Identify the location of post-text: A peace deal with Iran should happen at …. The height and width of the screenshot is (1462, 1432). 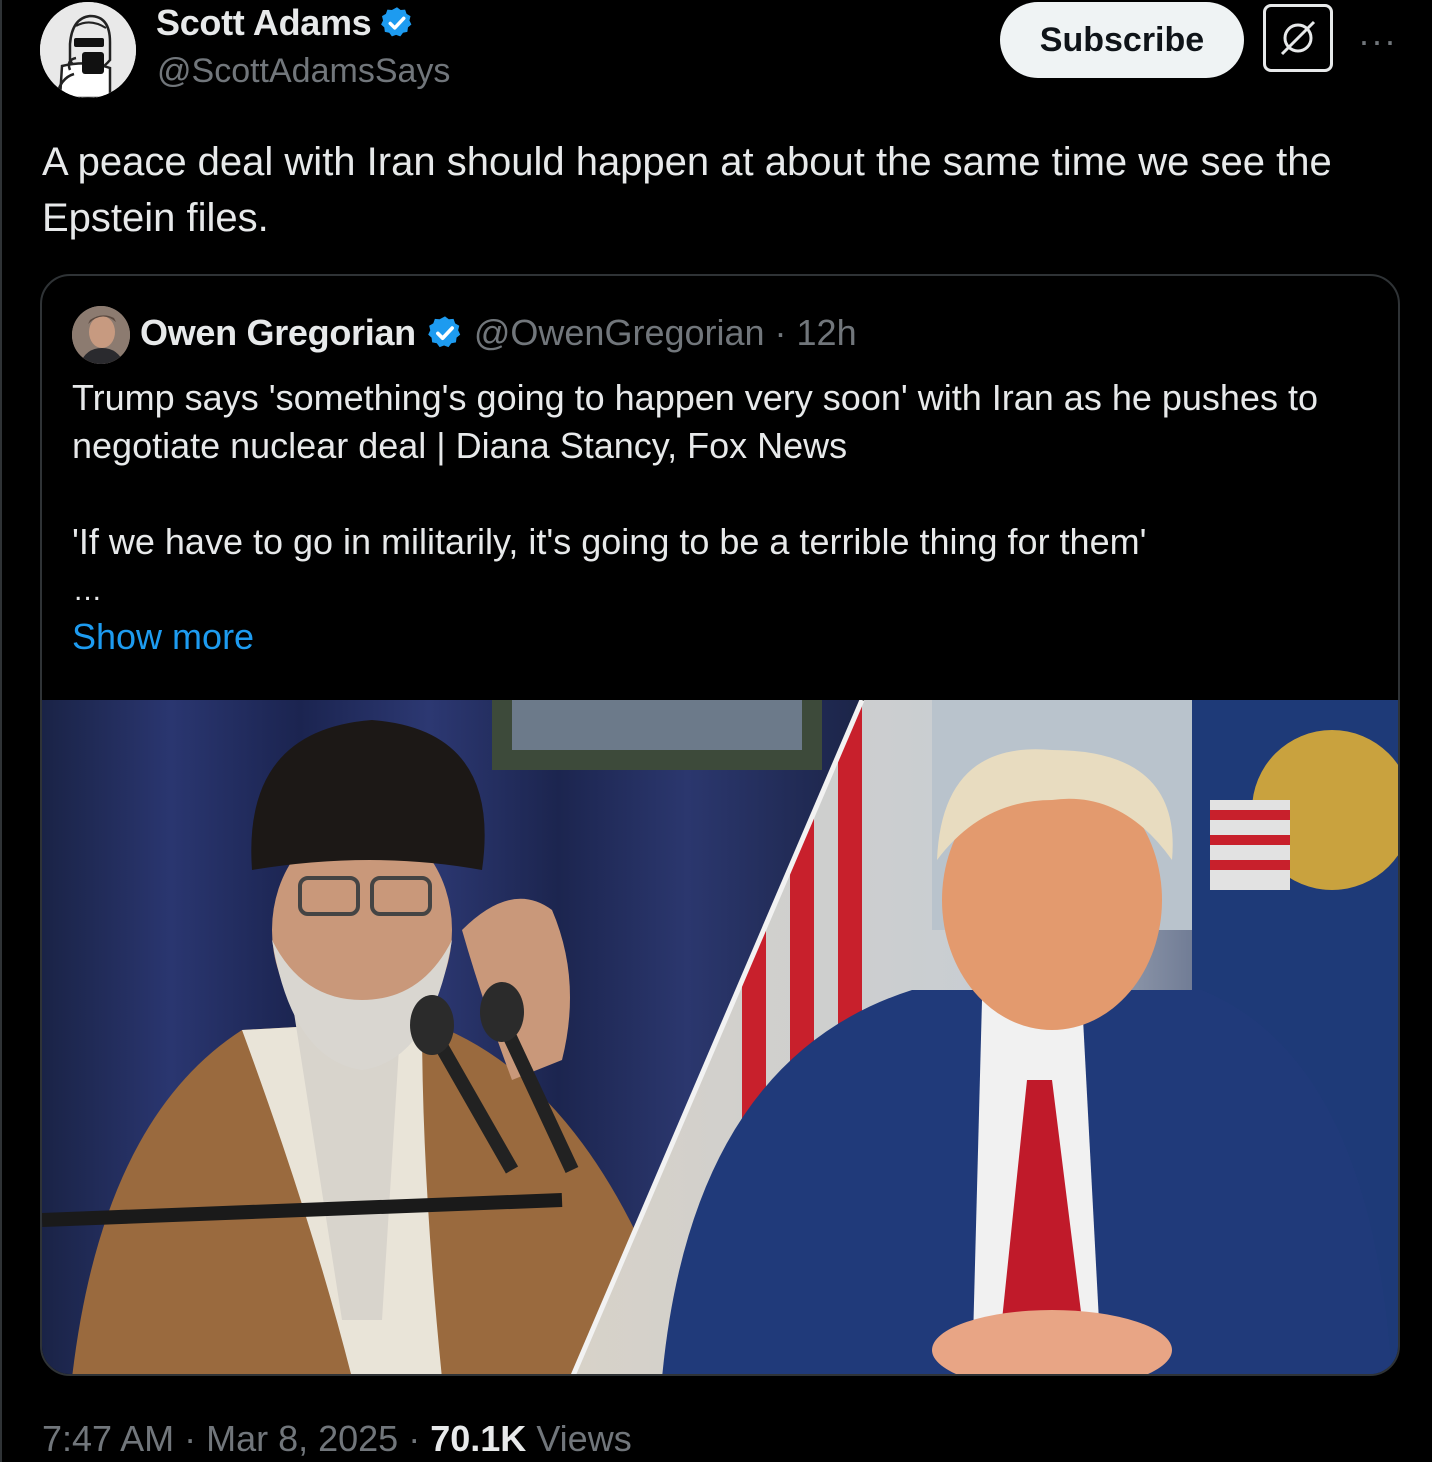
(687, 190).